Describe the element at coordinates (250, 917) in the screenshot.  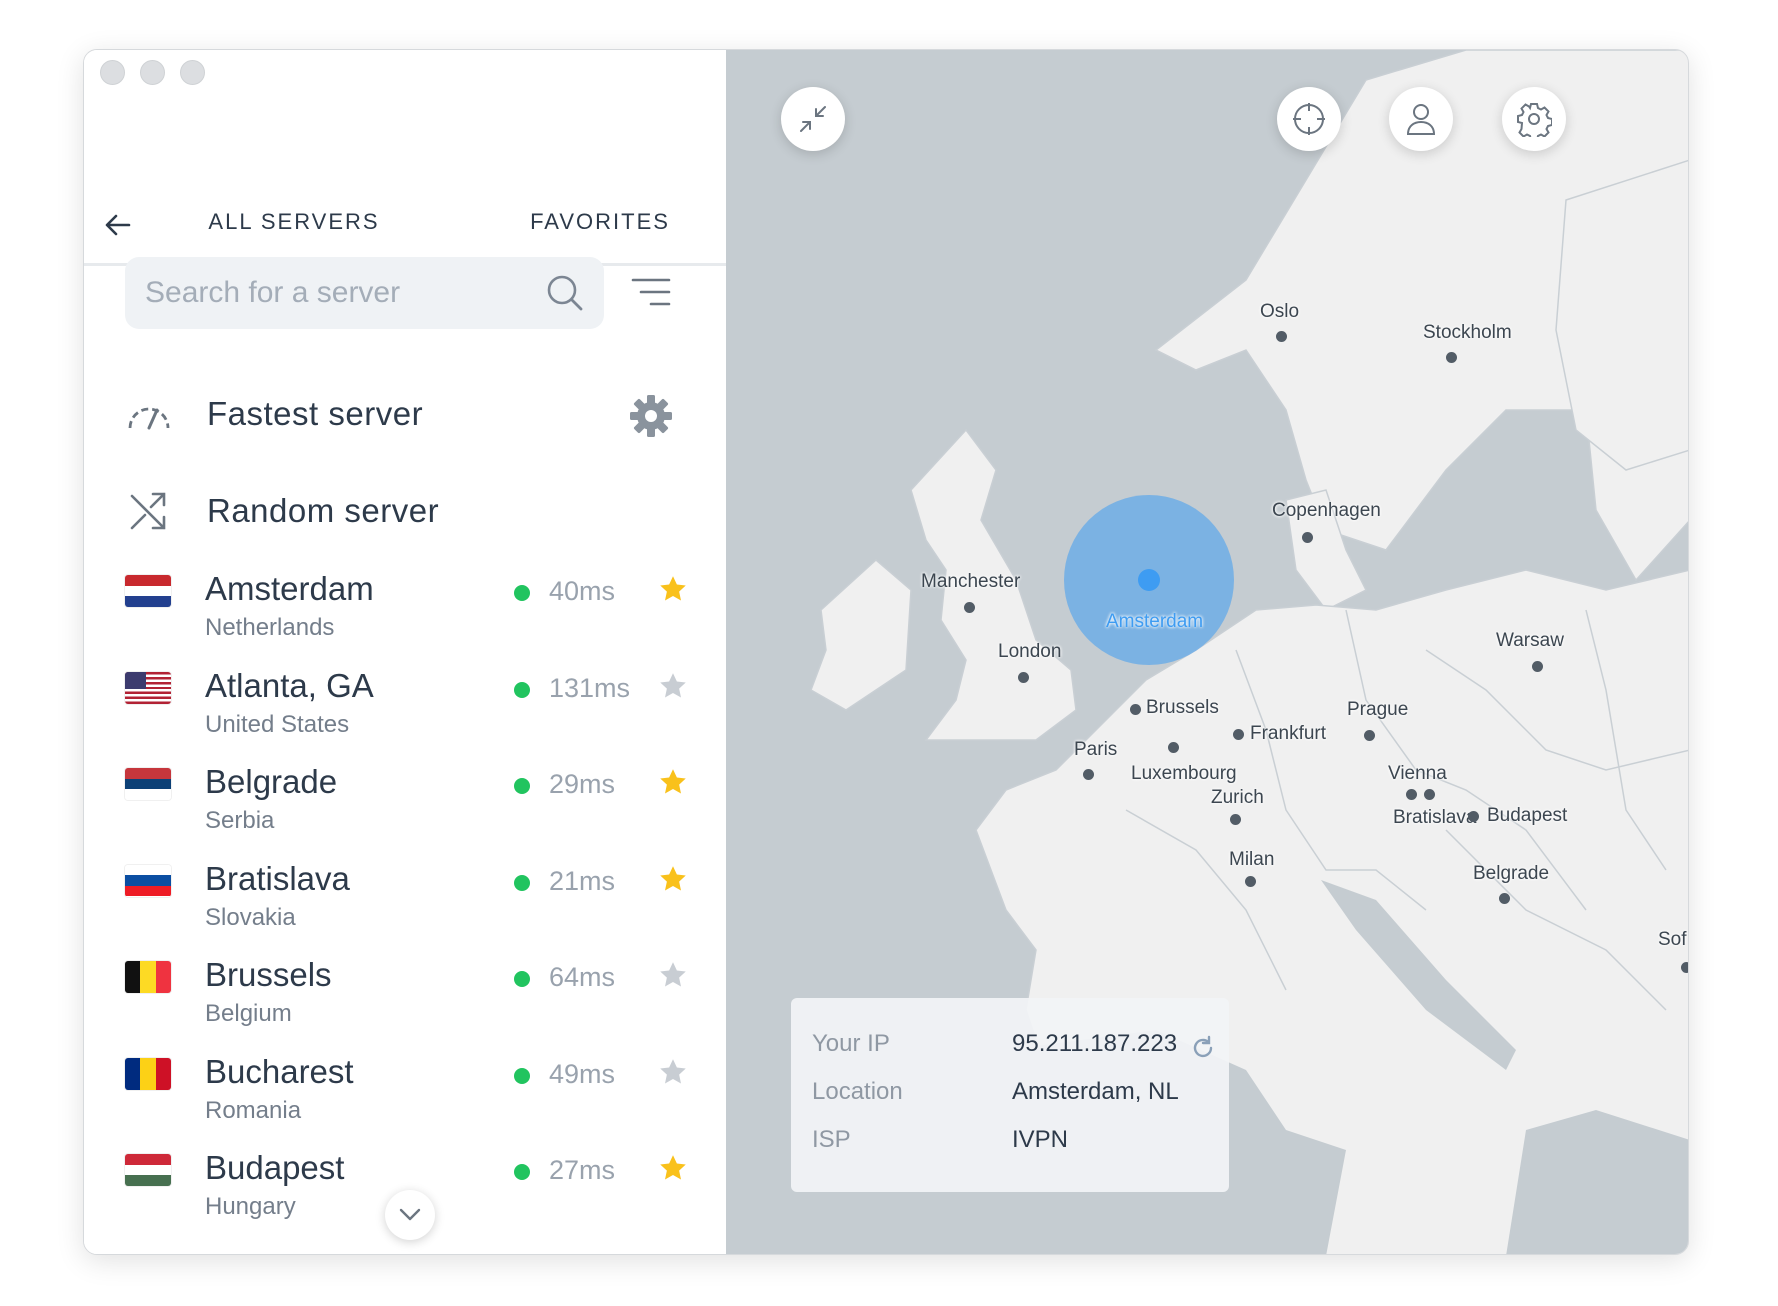
I see `server-country: Slovakia` at that location.